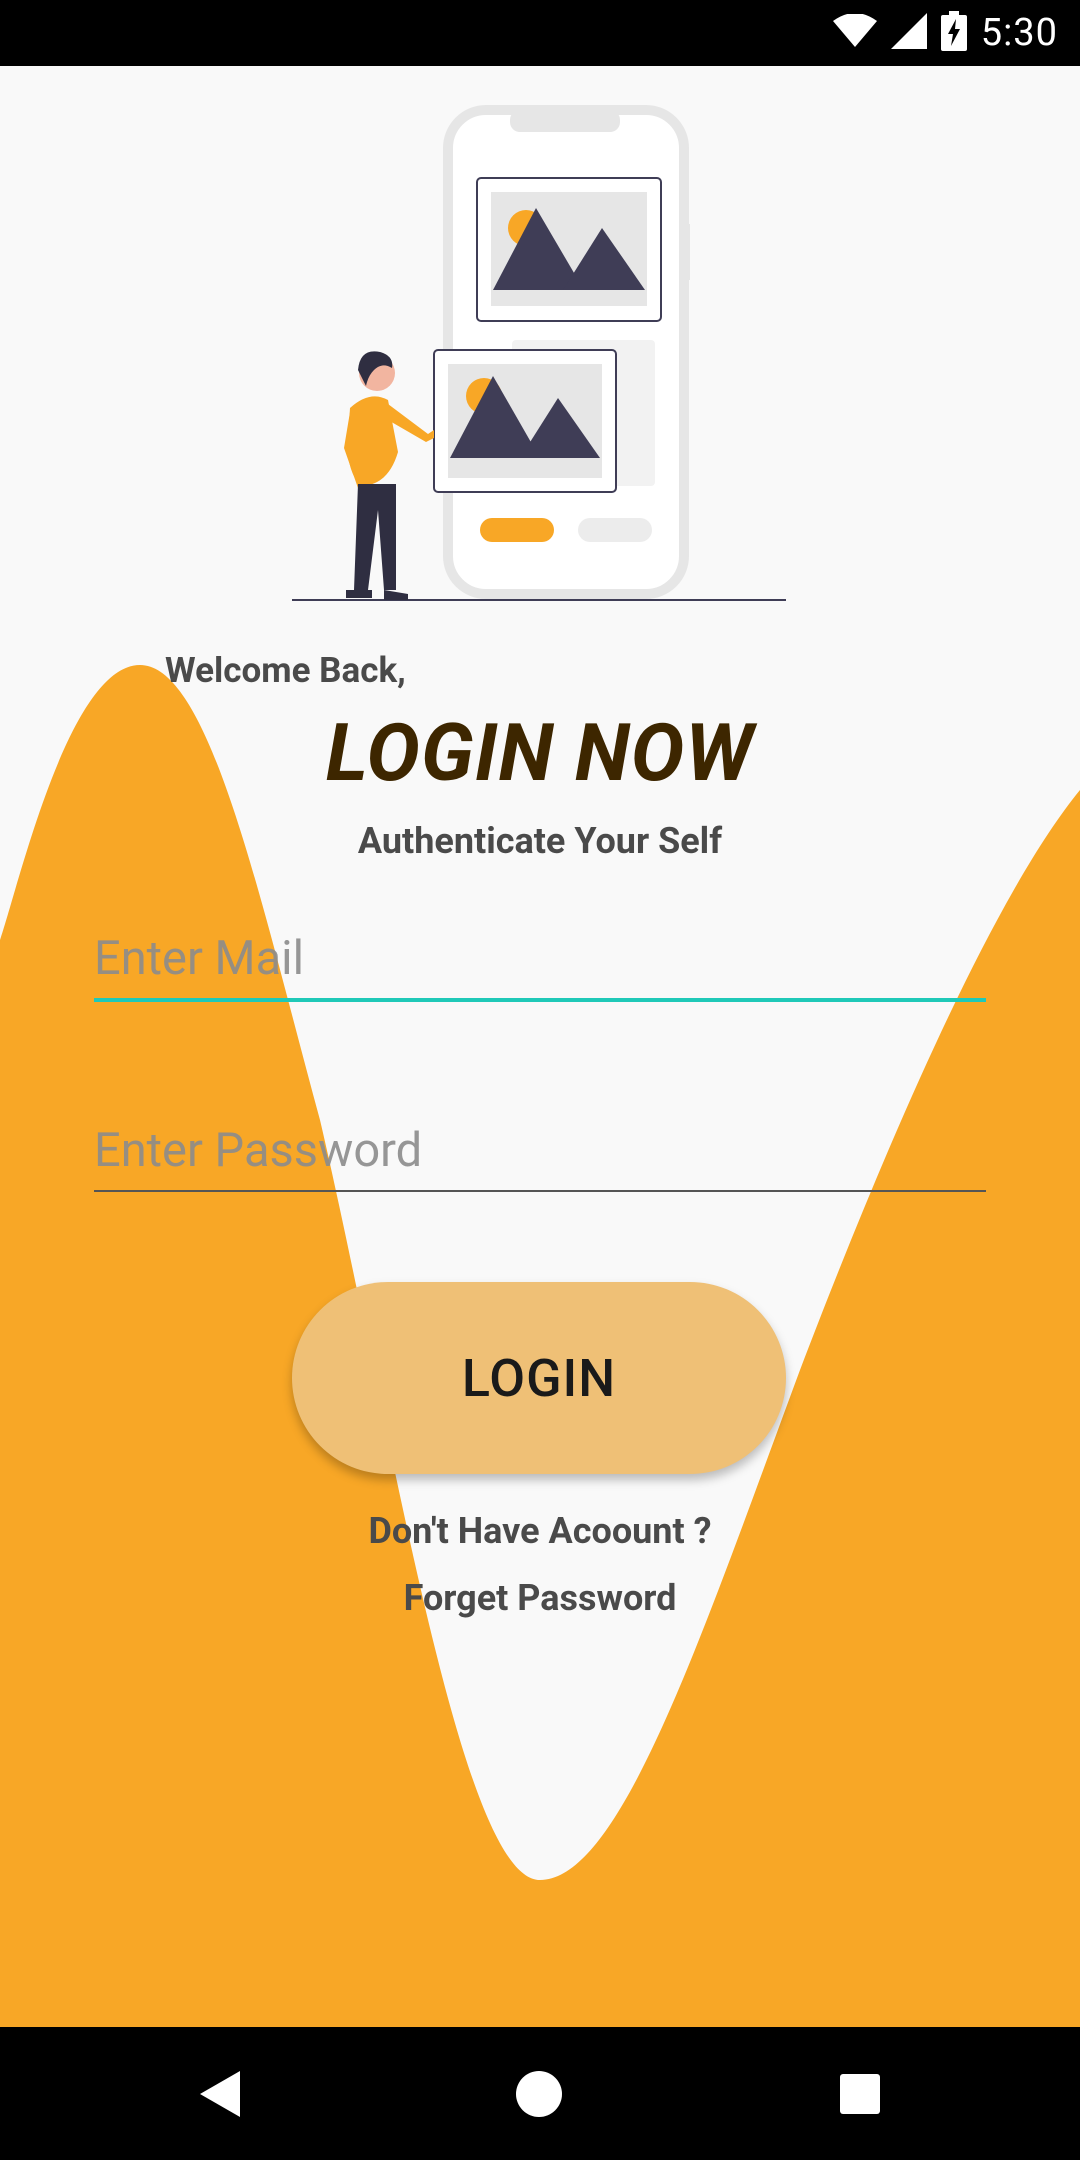  I want to click on signup-link: Don't Have Acoount ?, so click(540, 1531).